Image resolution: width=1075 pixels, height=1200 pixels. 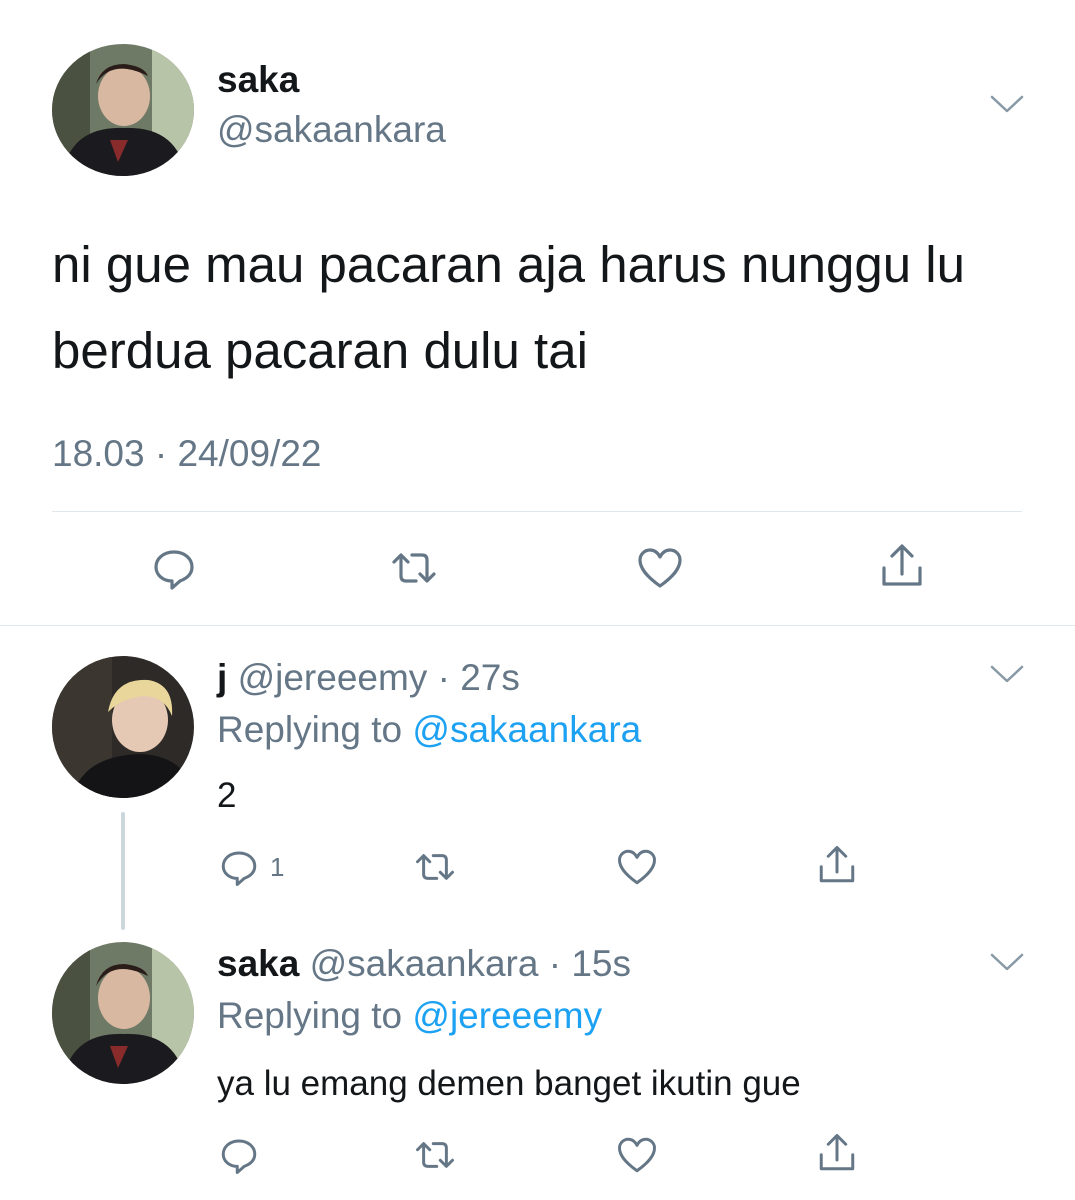 I want to click on mention-link: @sakaankara, so click(x=526, y=729).